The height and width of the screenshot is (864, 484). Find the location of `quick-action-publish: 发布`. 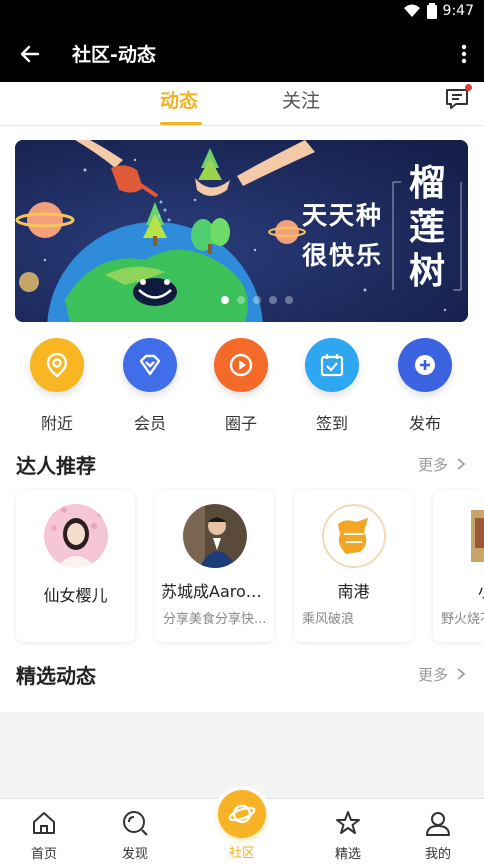

quick-action-publish: 发布 is located at coordinates (425, 386).